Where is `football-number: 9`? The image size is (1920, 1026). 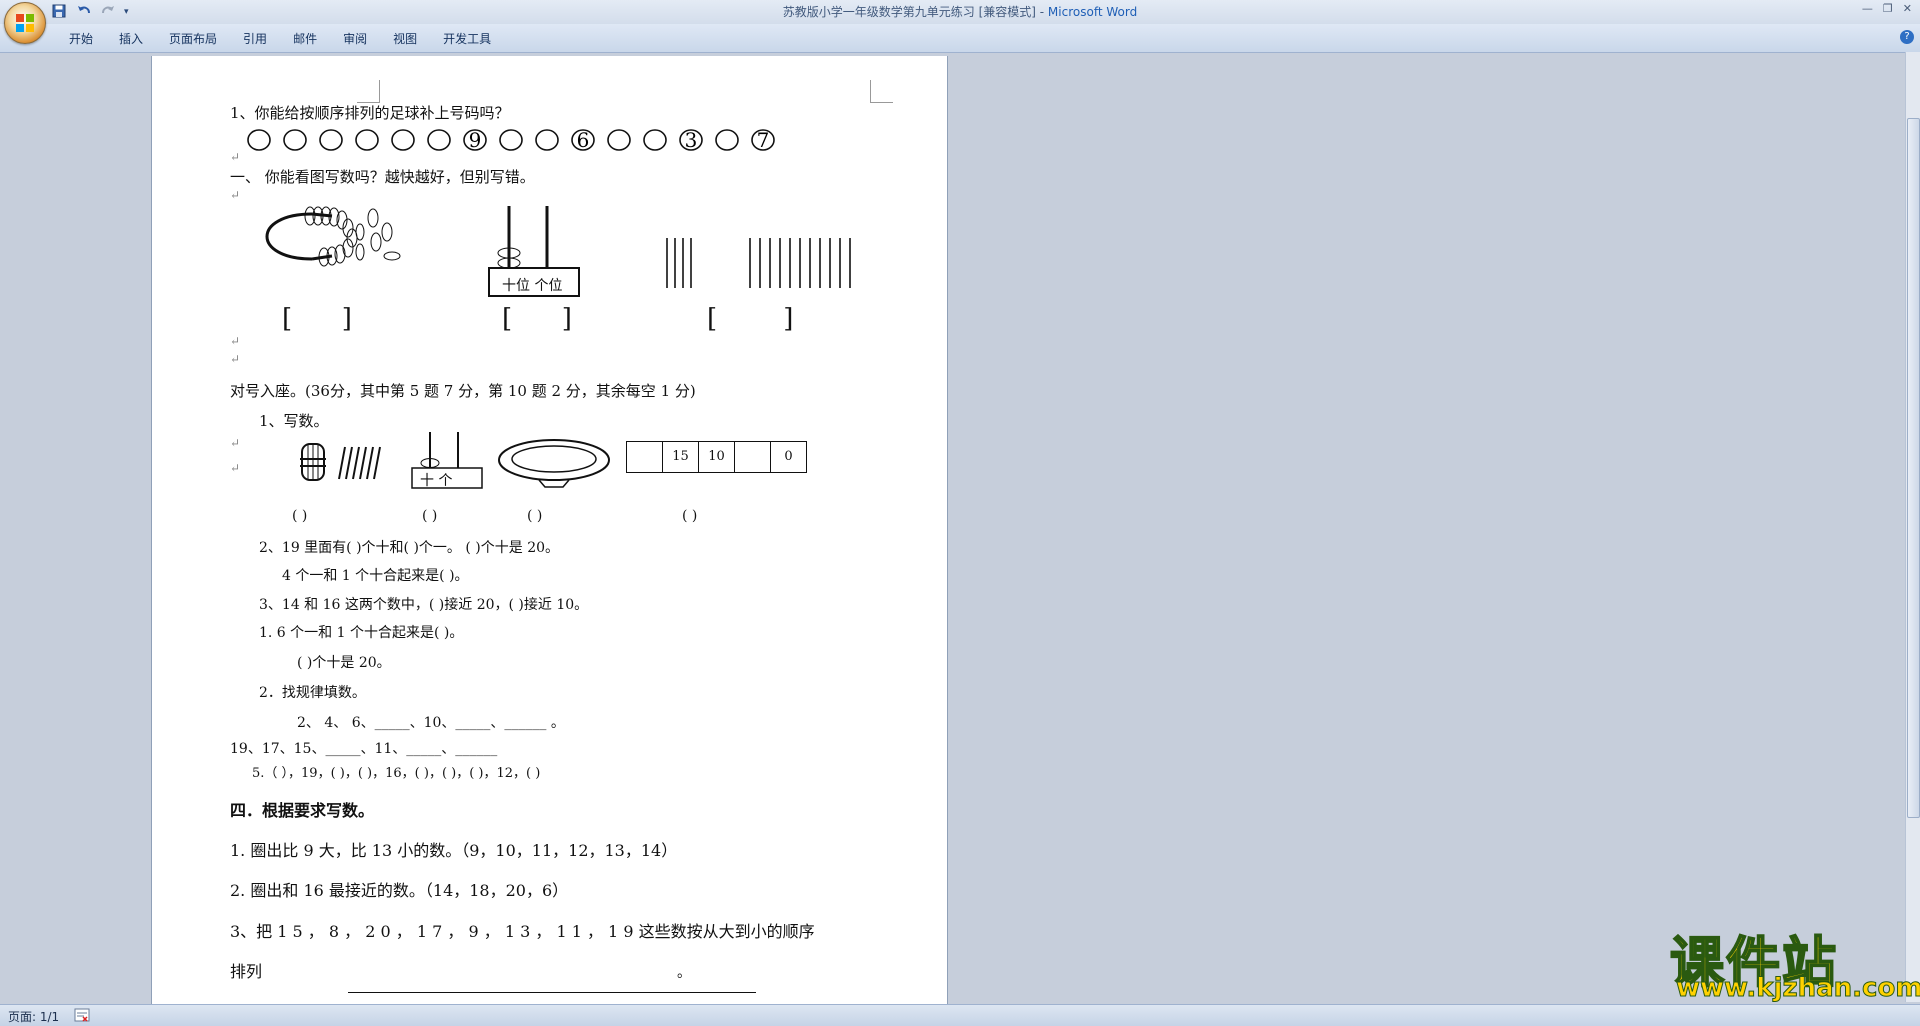
football-number: 9 is located at coordinates (475, 140).